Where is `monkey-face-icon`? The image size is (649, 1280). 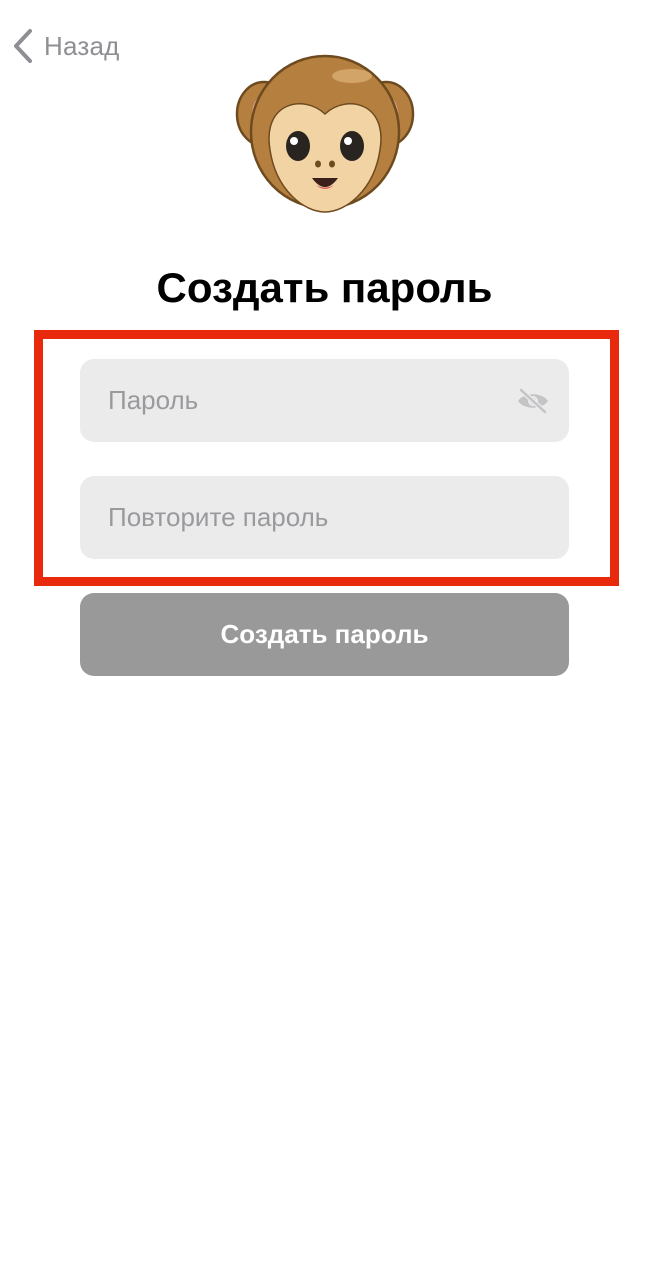 monkey-face-icon is located at coordinates (325, 139).